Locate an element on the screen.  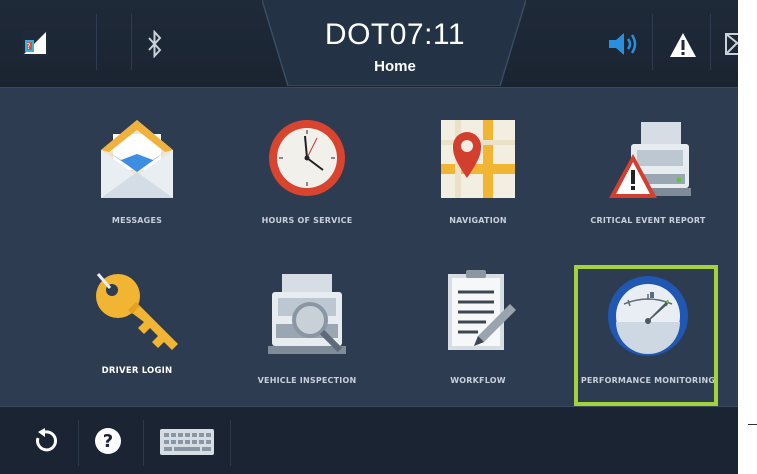
selection-highlight is located at coordinates (646, 335).